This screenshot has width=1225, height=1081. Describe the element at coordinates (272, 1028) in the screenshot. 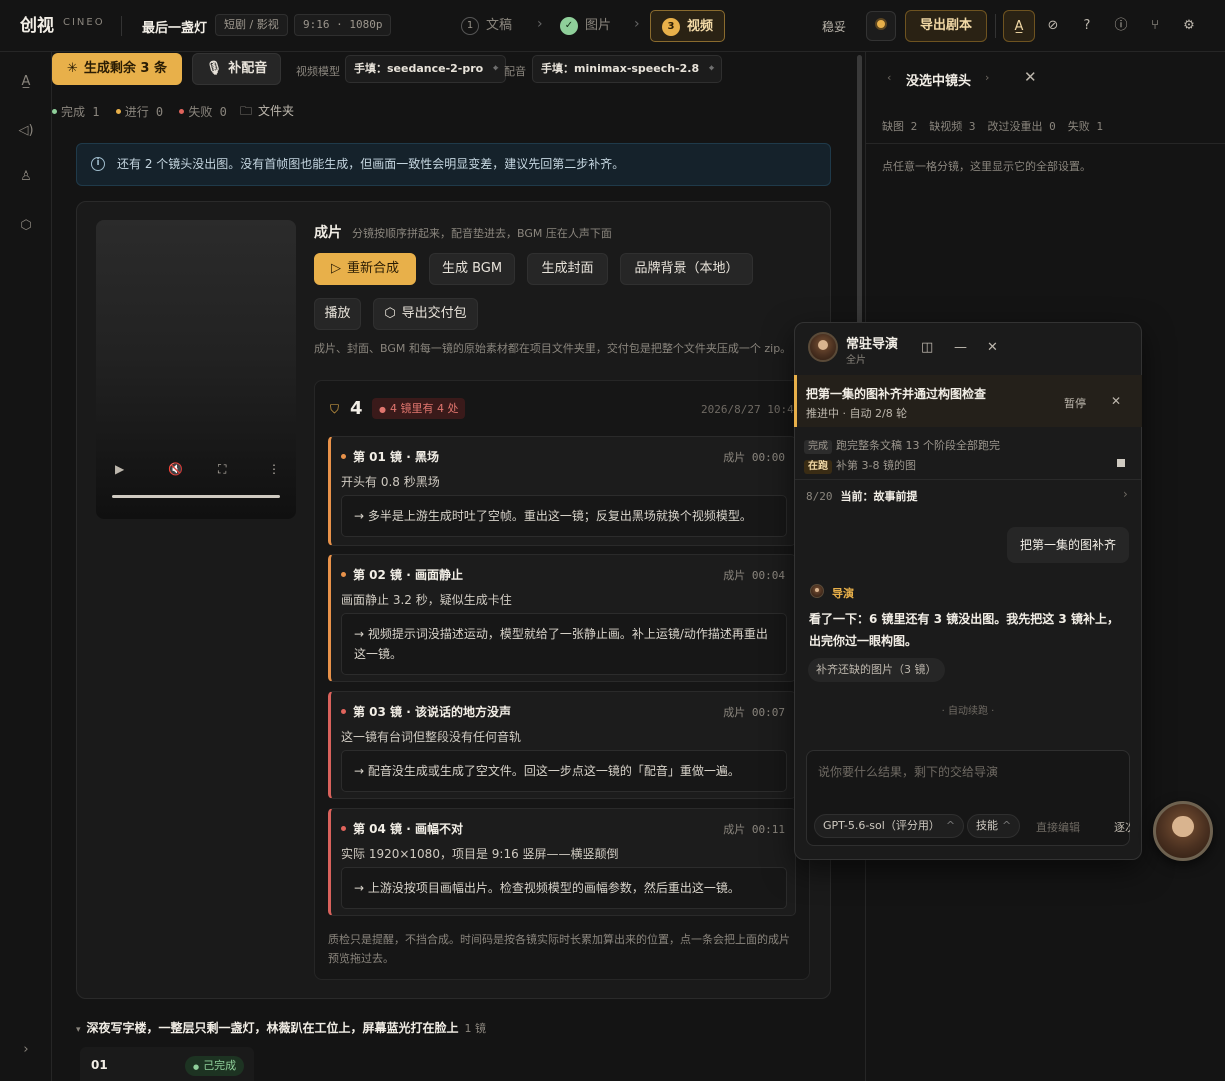

I see `scene-title: 深夜写字楼，一整层只剩一盏灯，林薇趴在工位上，屏幕蓝光打在脸上` at that location.